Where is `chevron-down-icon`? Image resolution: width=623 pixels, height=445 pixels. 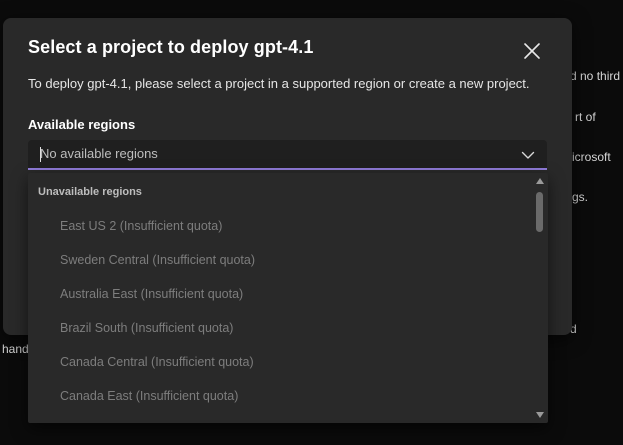 chevron-down-icon is located at coordinates (528, 155).